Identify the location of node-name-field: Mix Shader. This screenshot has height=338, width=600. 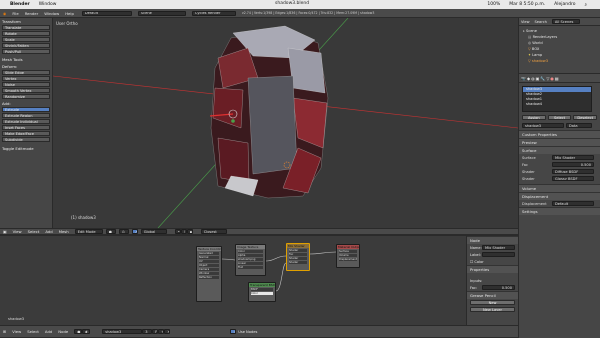
(498, 247).